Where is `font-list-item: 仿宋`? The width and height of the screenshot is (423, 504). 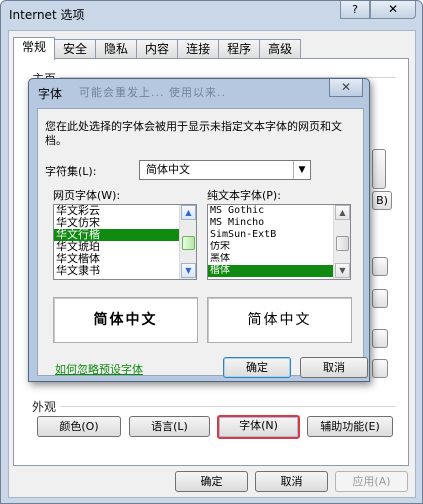
font-list-item: 仿宋 is located at coordinates (279, 247).